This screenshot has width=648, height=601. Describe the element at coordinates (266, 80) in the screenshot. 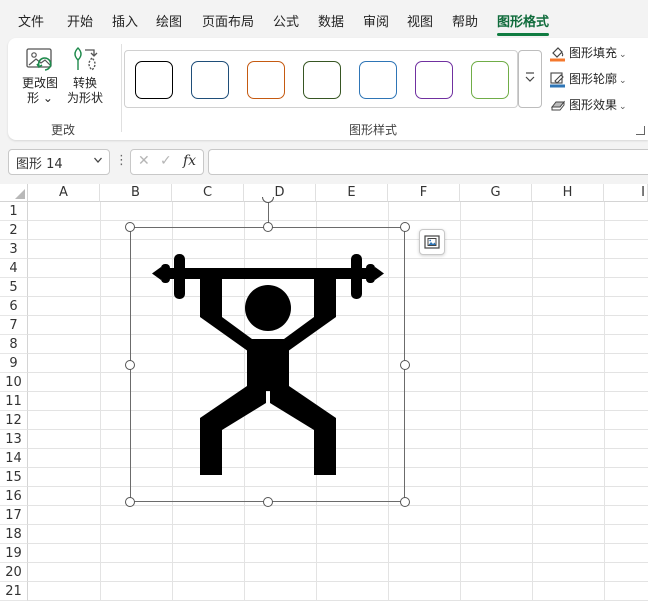

I see `style-swatch-orange` at that location.